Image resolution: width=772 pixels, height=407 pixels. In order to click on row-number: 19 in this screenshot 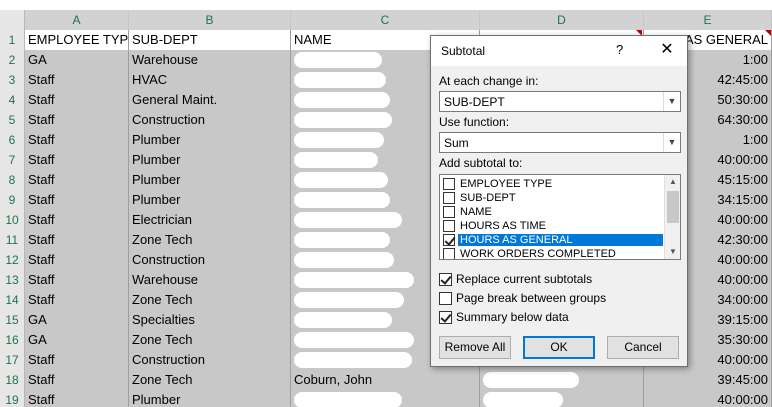, I will do `click(12, 398)`.